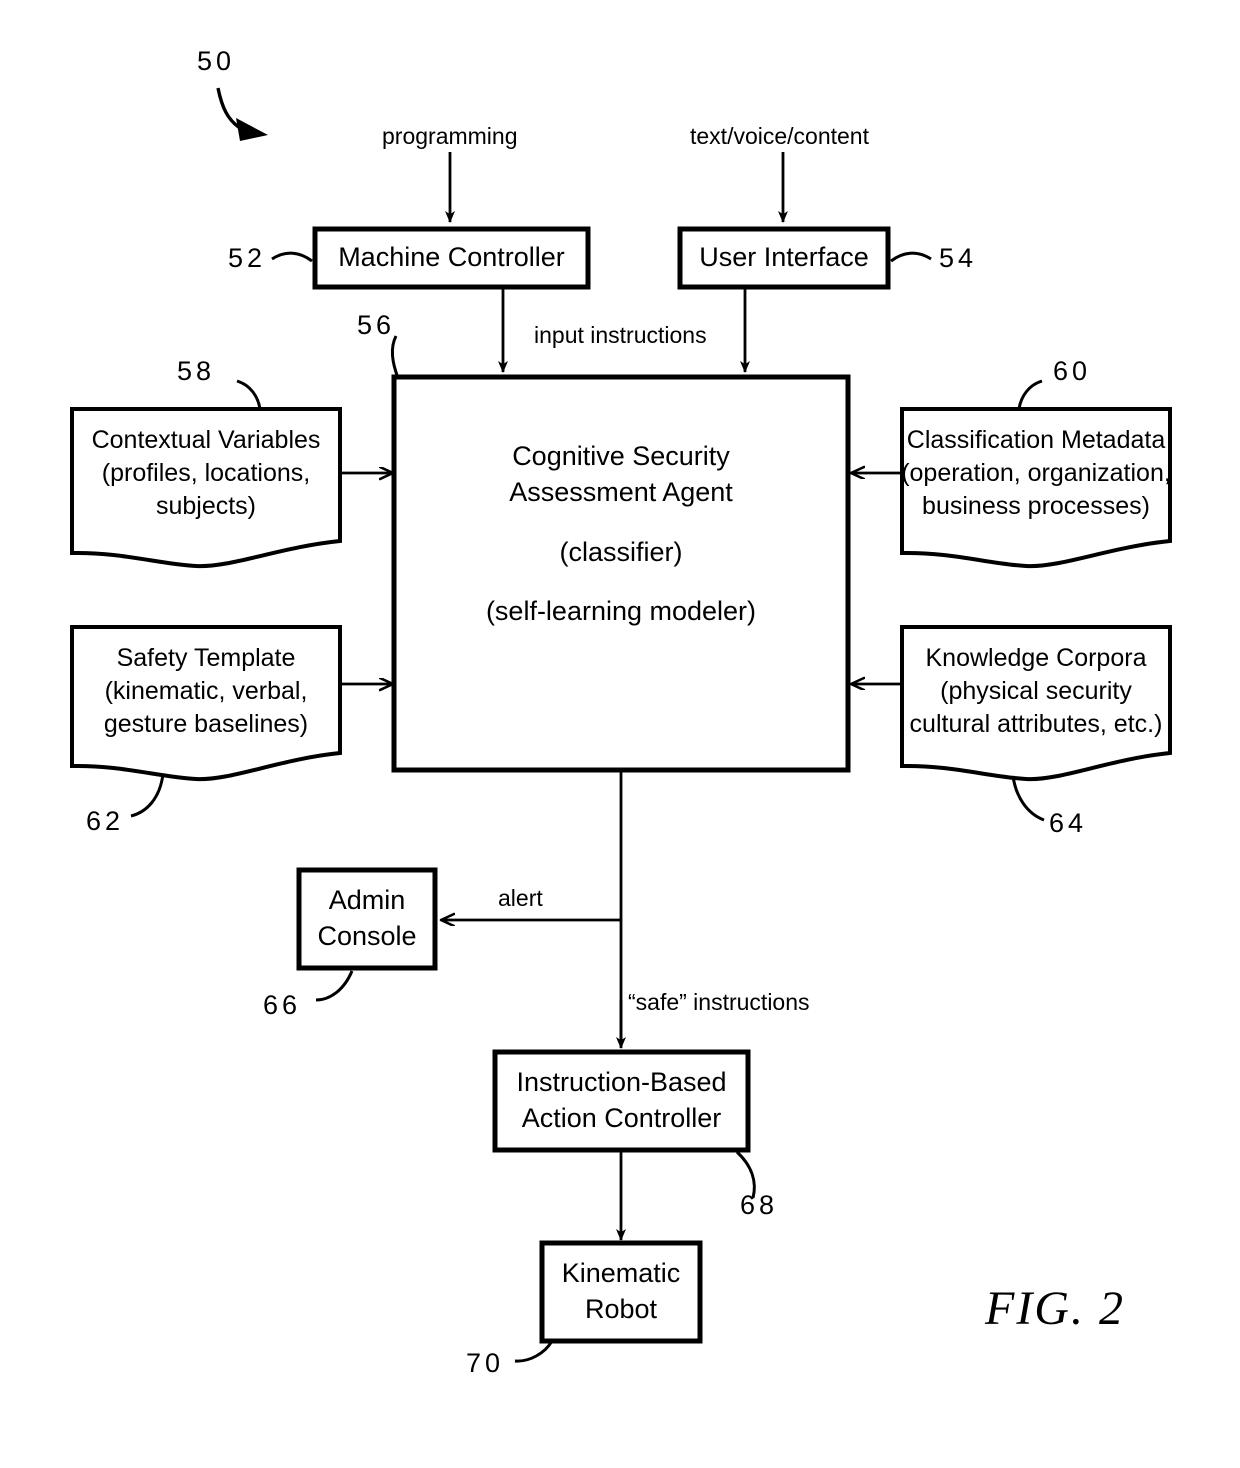 The height and width of the screenshot is (1468, 1240). What do you see at coordinates (719, 1002) in the screenshot?
I see `edge-label-safe-instructions: “safe” instructions` at bounding box center [719, 1002].